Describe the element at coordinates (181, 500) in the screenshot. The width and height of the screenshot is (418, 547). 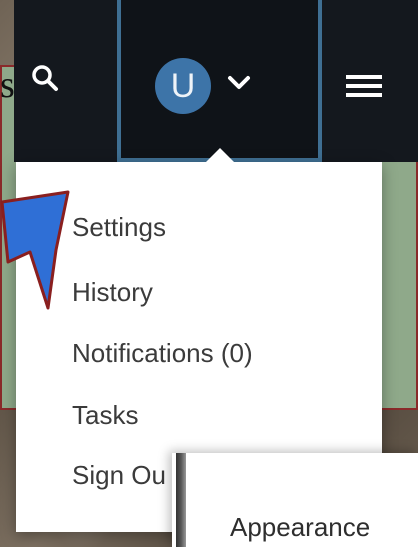
I see `appearance-panel-edge` at that location.